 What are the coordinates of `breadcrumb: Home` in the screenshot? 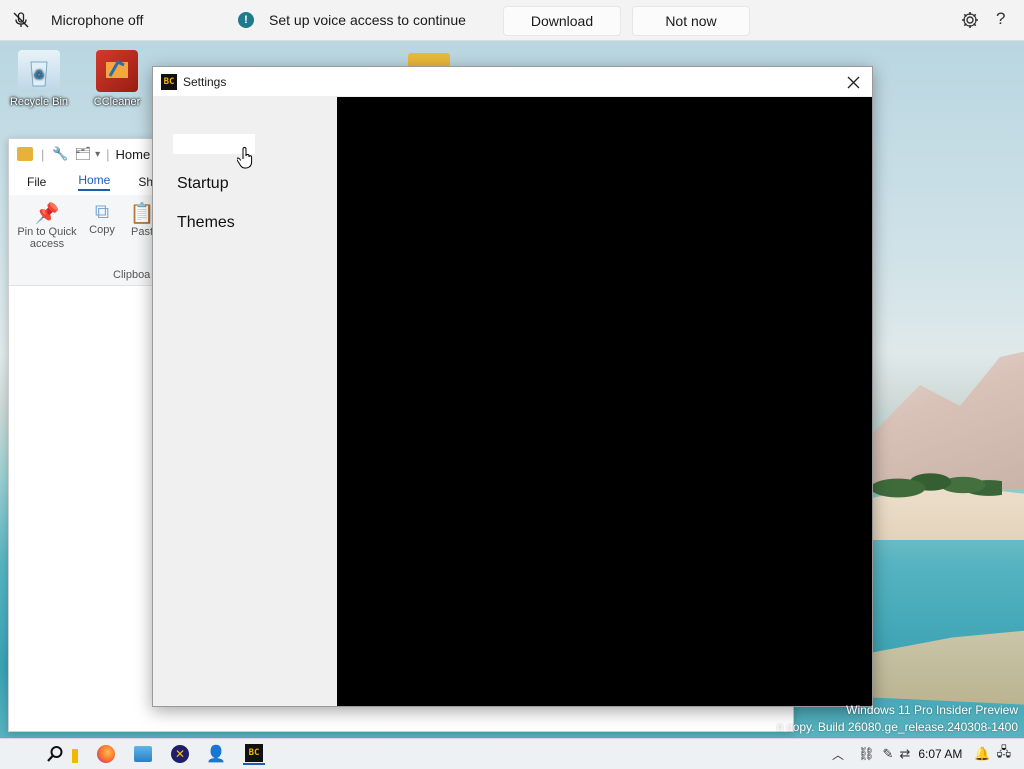 It's located at (133, 154).